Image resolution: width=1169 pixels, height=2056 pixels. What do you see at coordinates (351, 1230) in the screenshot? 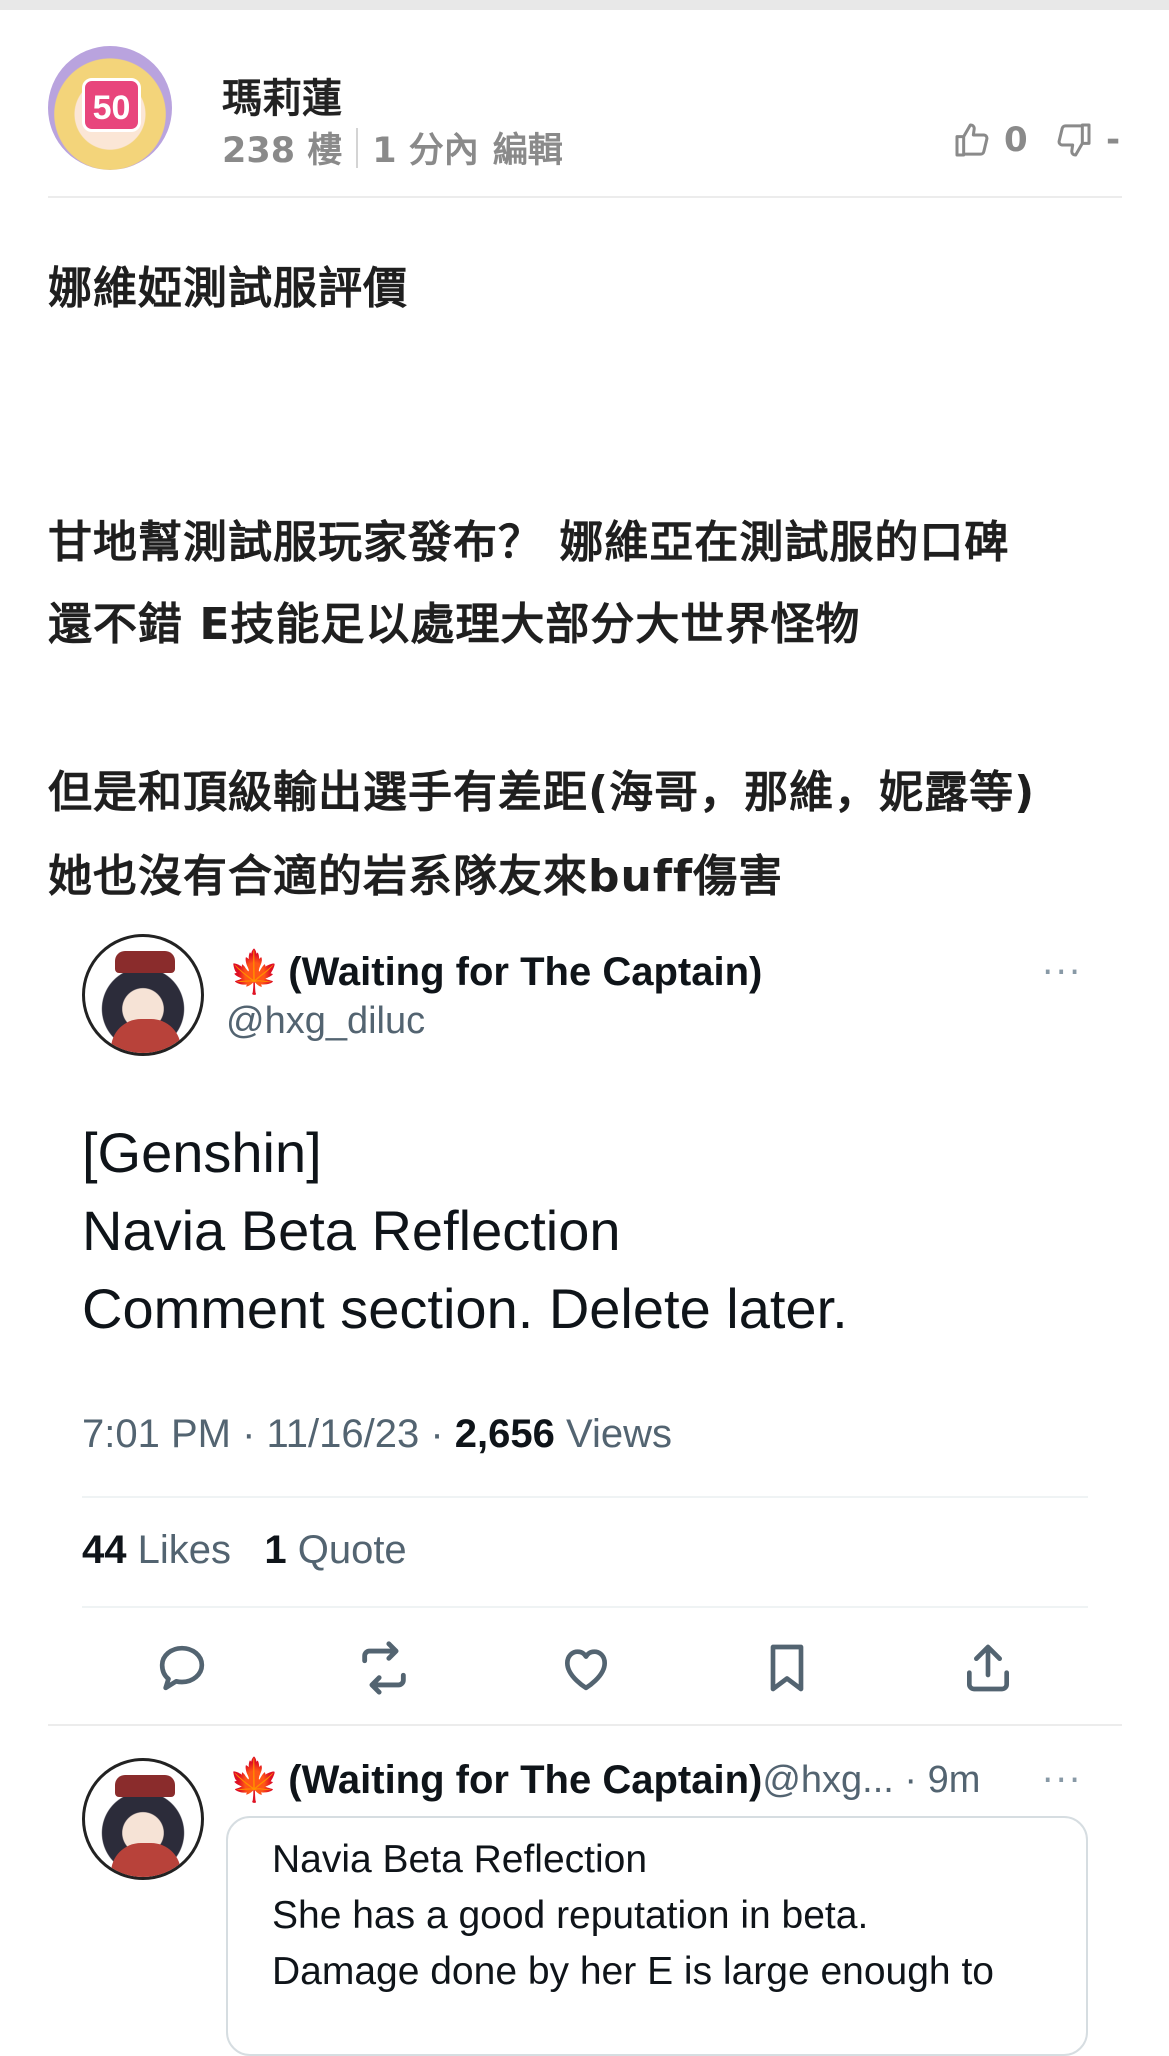
I see `tweet-text-line-2: Navia Beta Reflection` at bounding box center [351, 1230].